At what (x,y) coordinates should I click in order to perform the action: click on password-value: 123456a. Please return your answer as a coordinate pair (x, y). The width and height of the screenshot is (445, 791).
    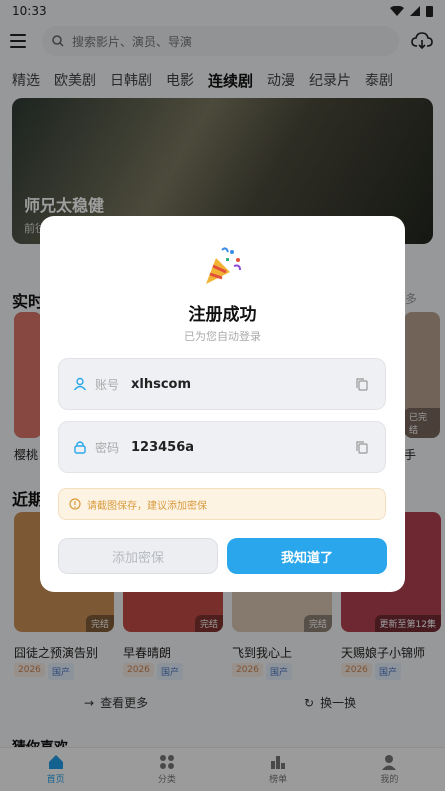
    Looking at the image, I should click on (163, 447).